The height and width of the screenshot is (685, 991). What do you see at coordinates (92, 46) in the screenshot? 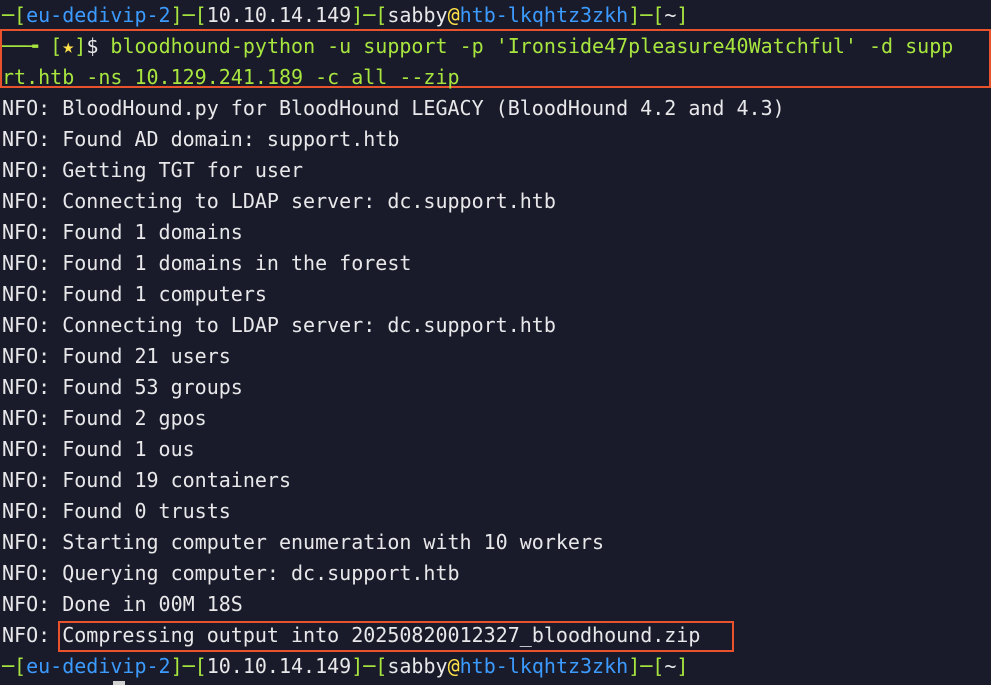
I see `prompt-dollar: $` at bounding box center [92, 46].